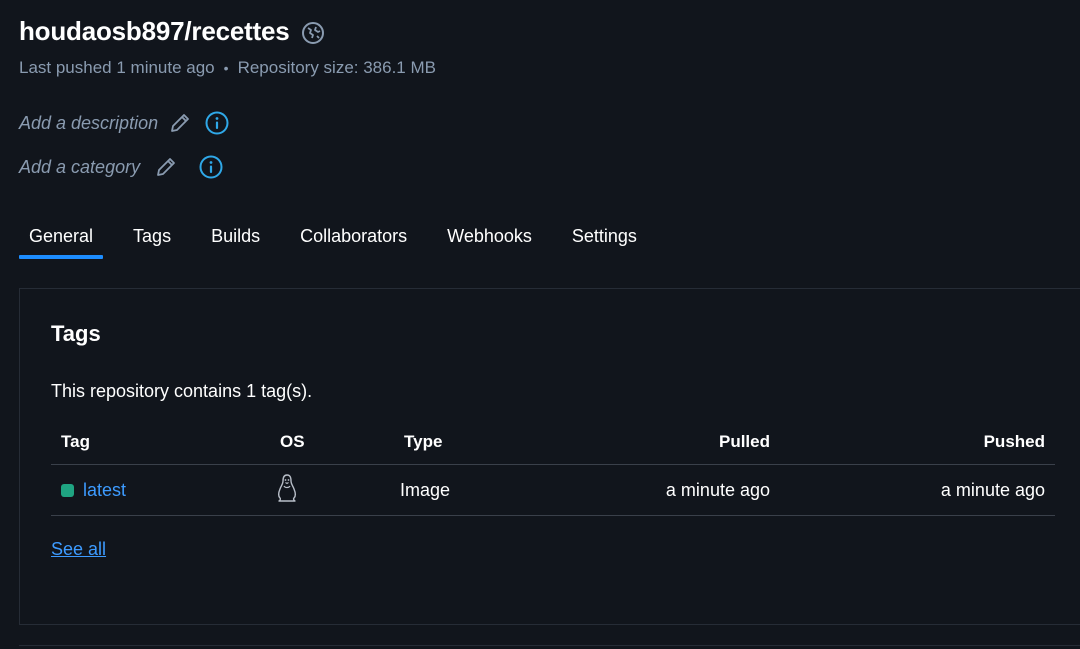  Describe the element at coordinates (313, 33) in the screenshot. I see `globe-icon` at that location.